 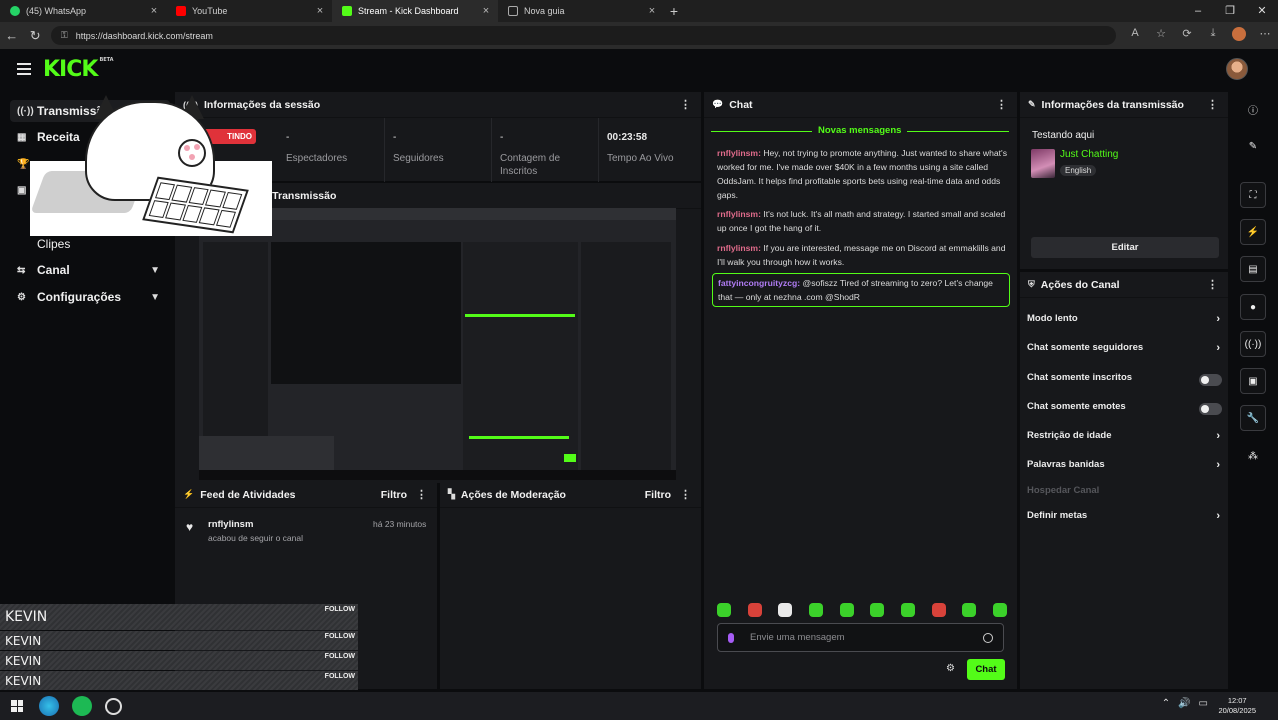 What do you see at coordinates (1253, 456) in the screenshot?
I see `nodes-icon: ⁂` at bounding box center [1253, 456].